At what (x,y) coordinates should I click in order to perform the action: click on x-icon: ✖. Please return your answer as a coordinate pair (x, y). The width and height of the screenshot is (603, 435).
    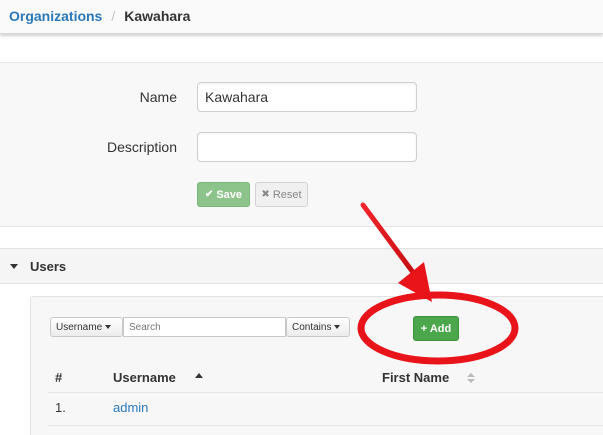
    Looking at the image, I should click on (265, 194).